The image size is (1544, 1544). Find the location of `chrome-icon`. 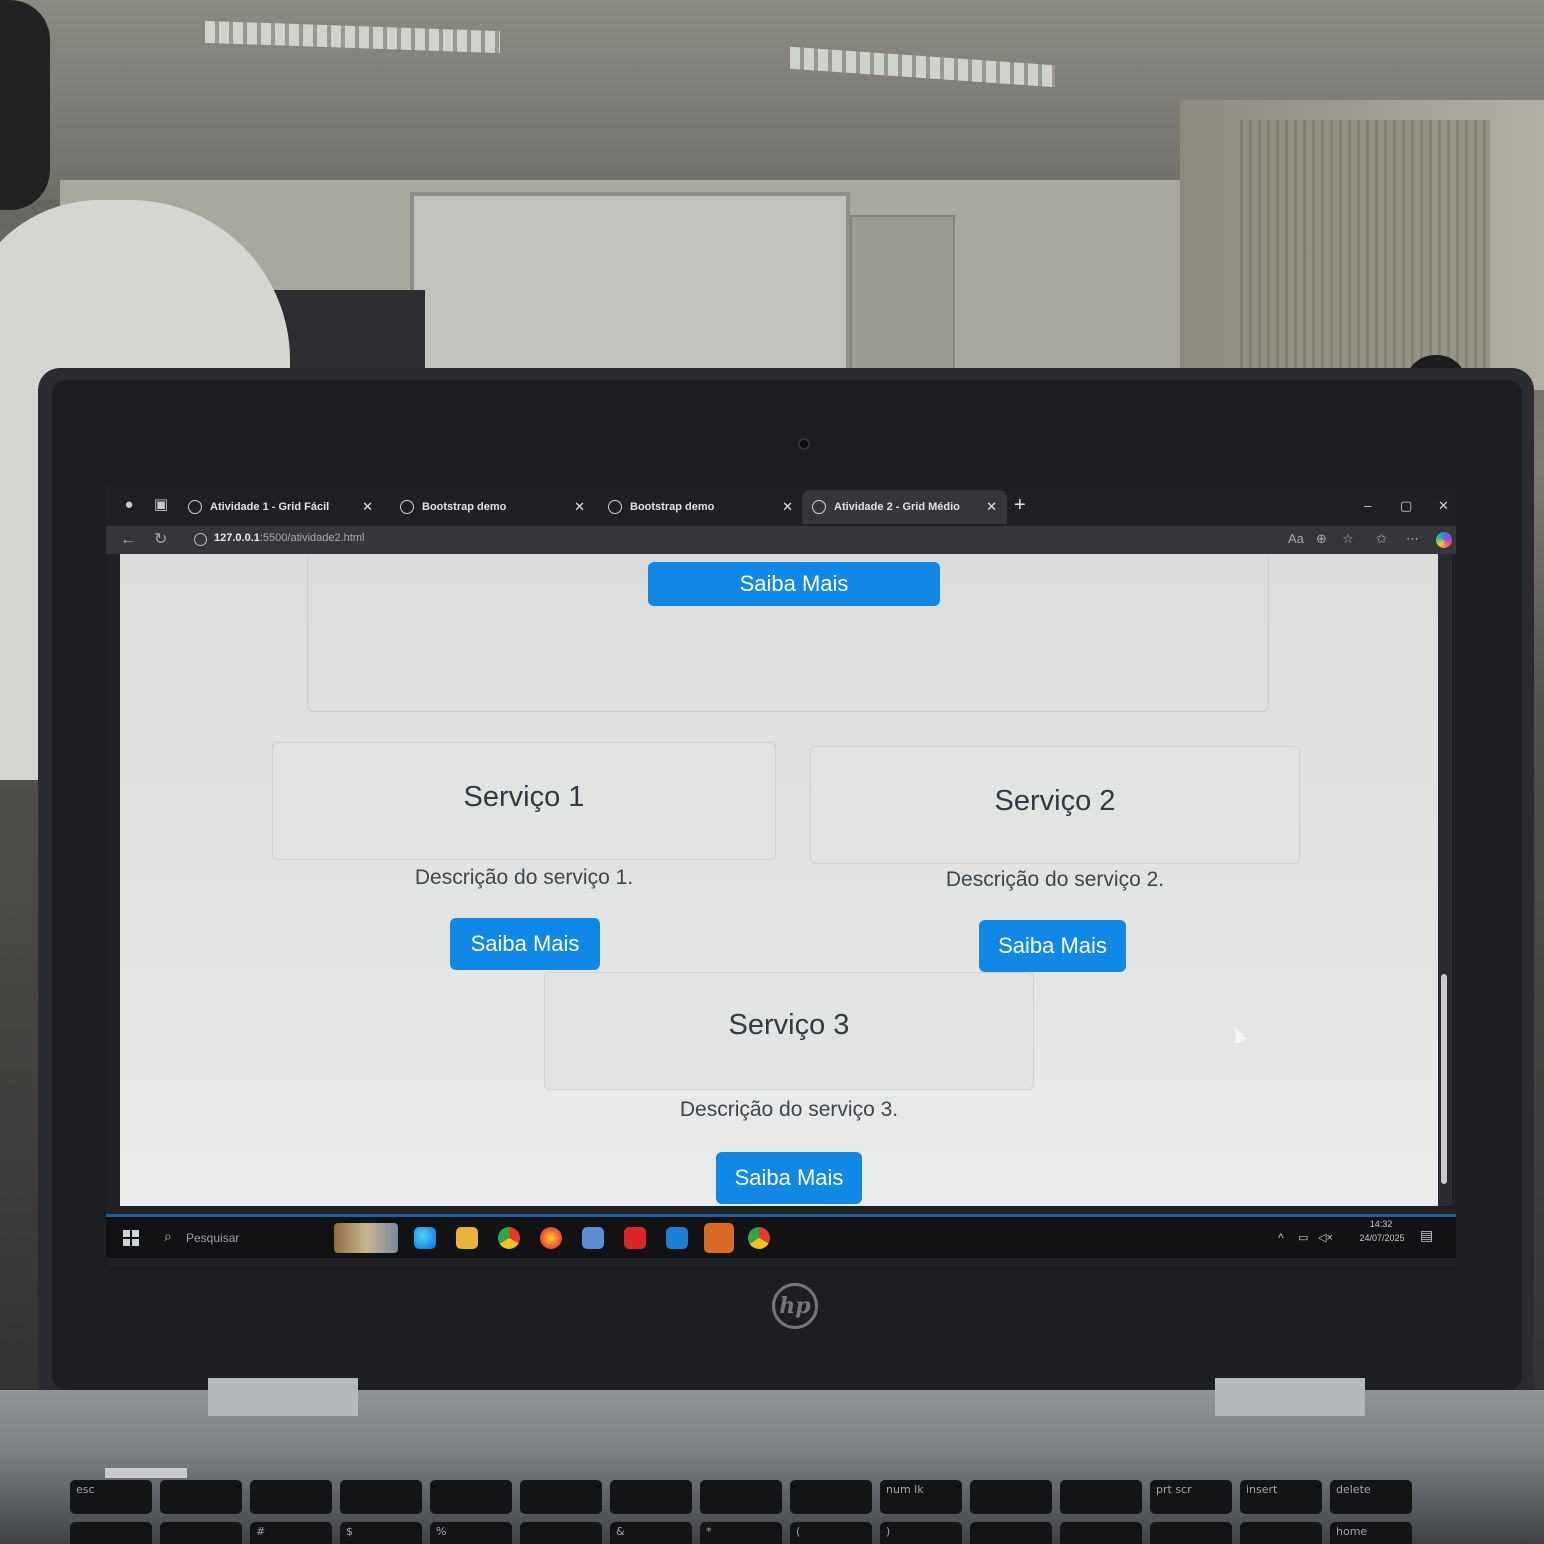

chrome-icon is located at coordinates (509, 1238).